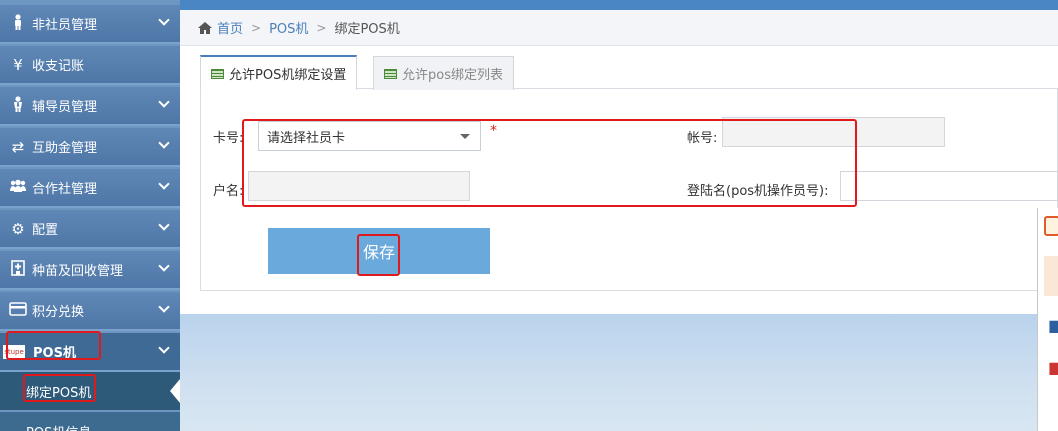 This screenshot has width=1058, height=431. What do you see at coordinates (54, 353) in the screenshot?
I see `sidebar-item-label: POS机` at bounding box center [54, 353].